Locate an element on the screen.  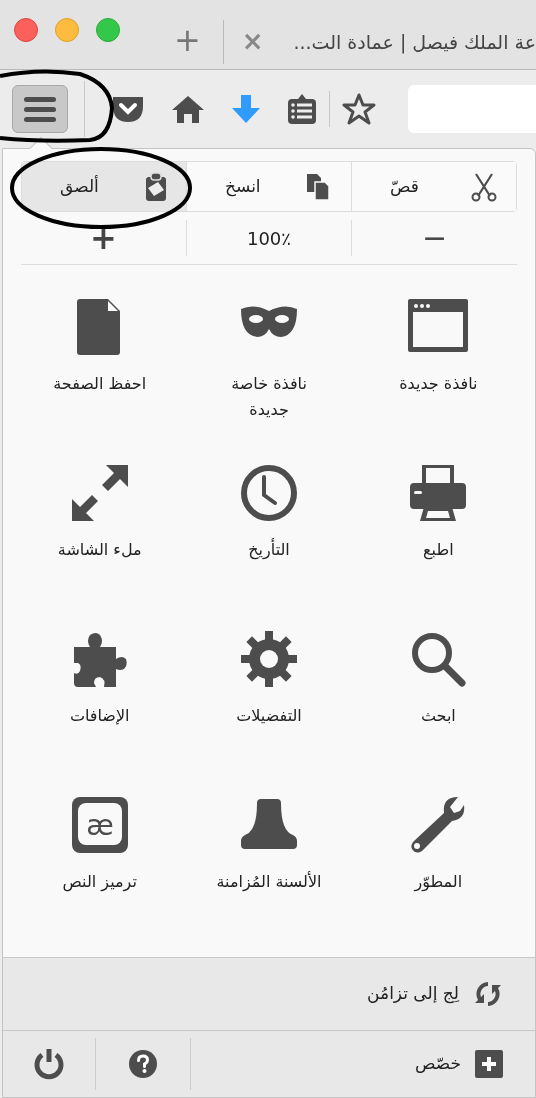
menu-button is located at coordinates (40, 109).